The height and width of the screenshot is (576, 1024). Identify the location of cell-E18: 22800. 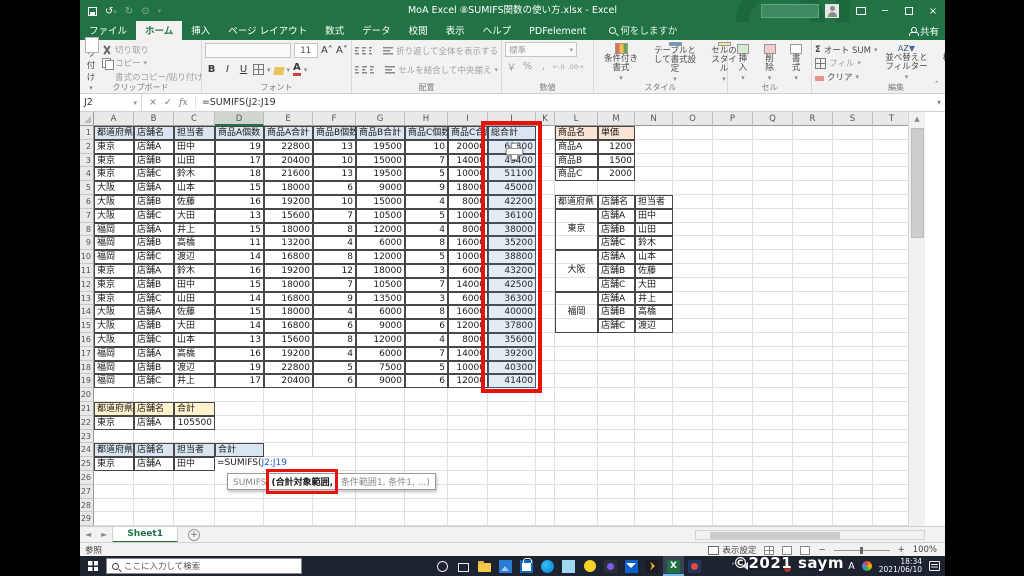
(288, 367).